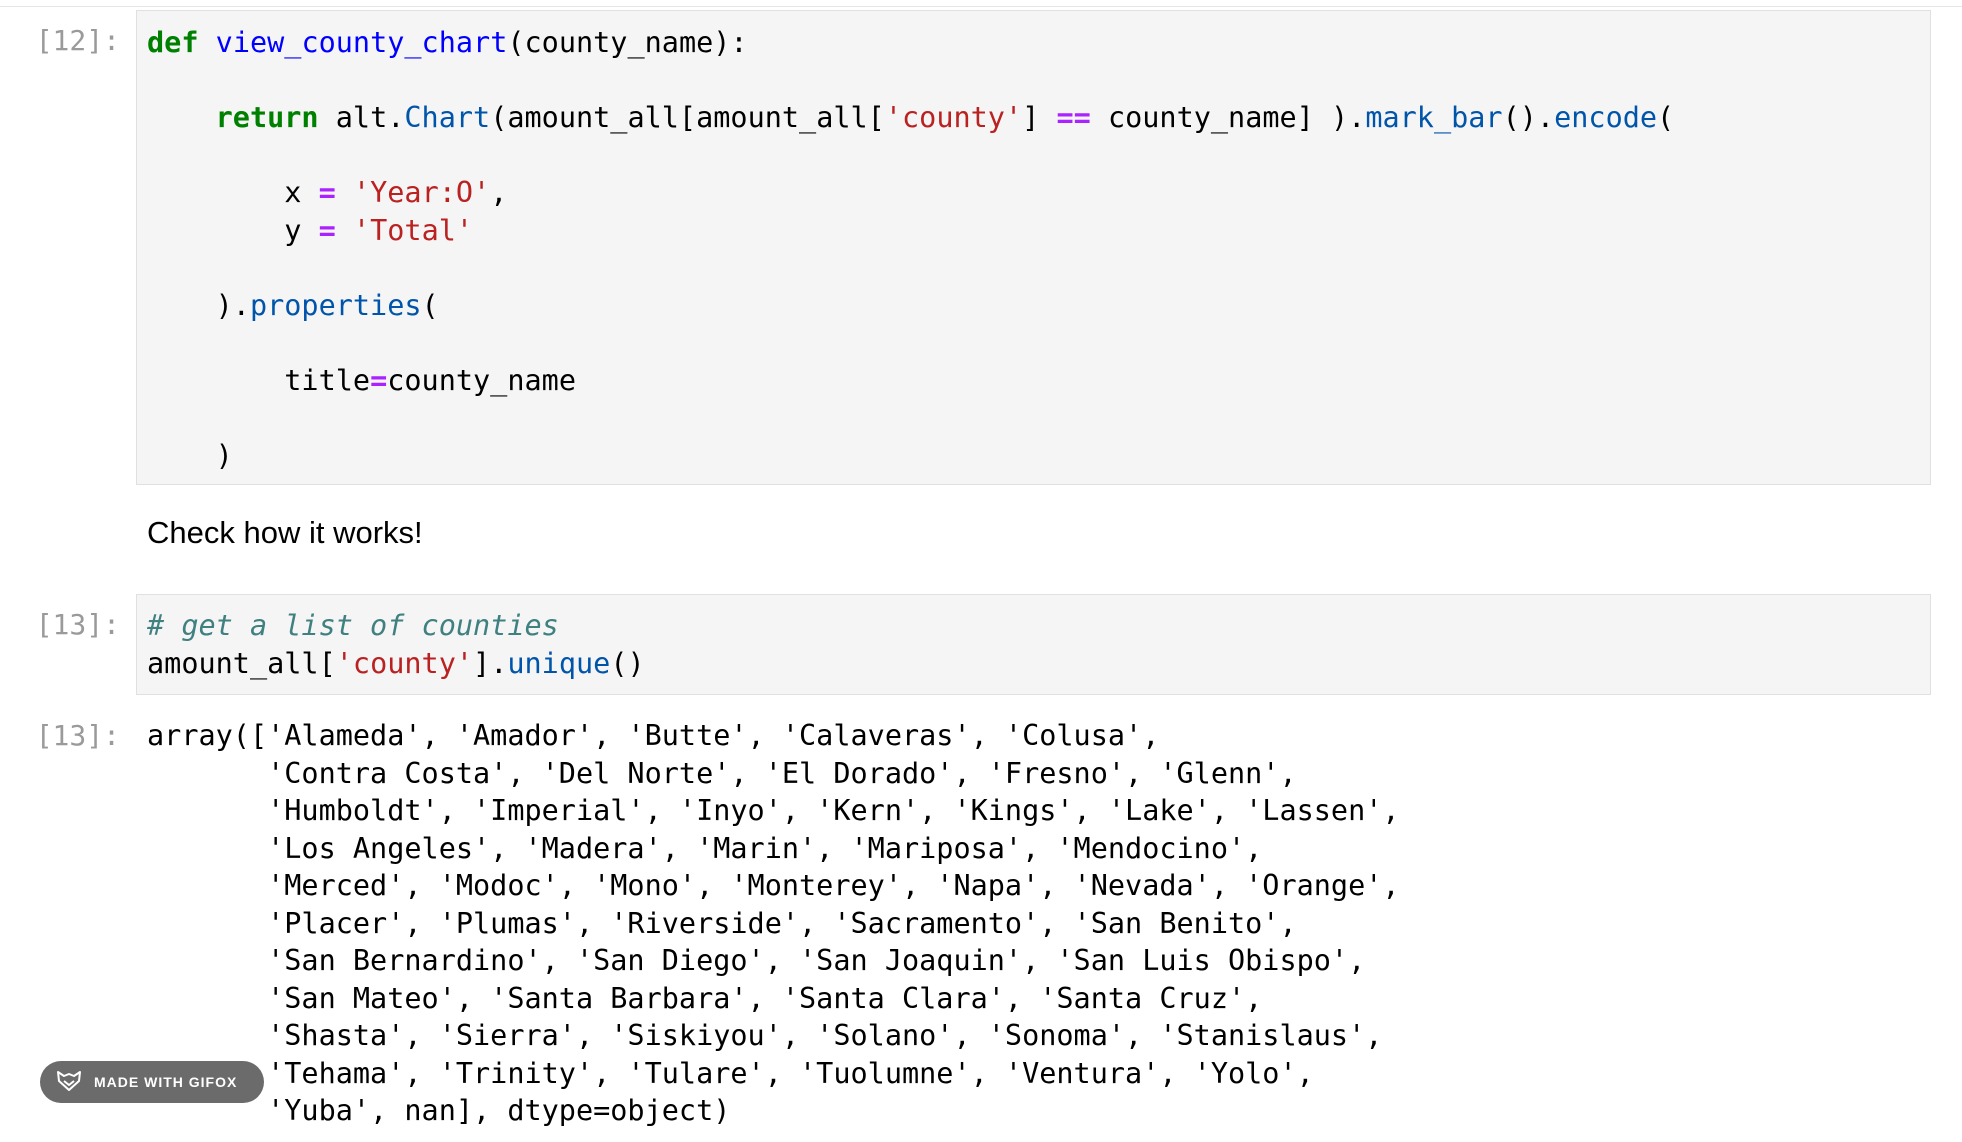  I want to click on code-line: amount_all['county'].unique(), so click(396, 663).